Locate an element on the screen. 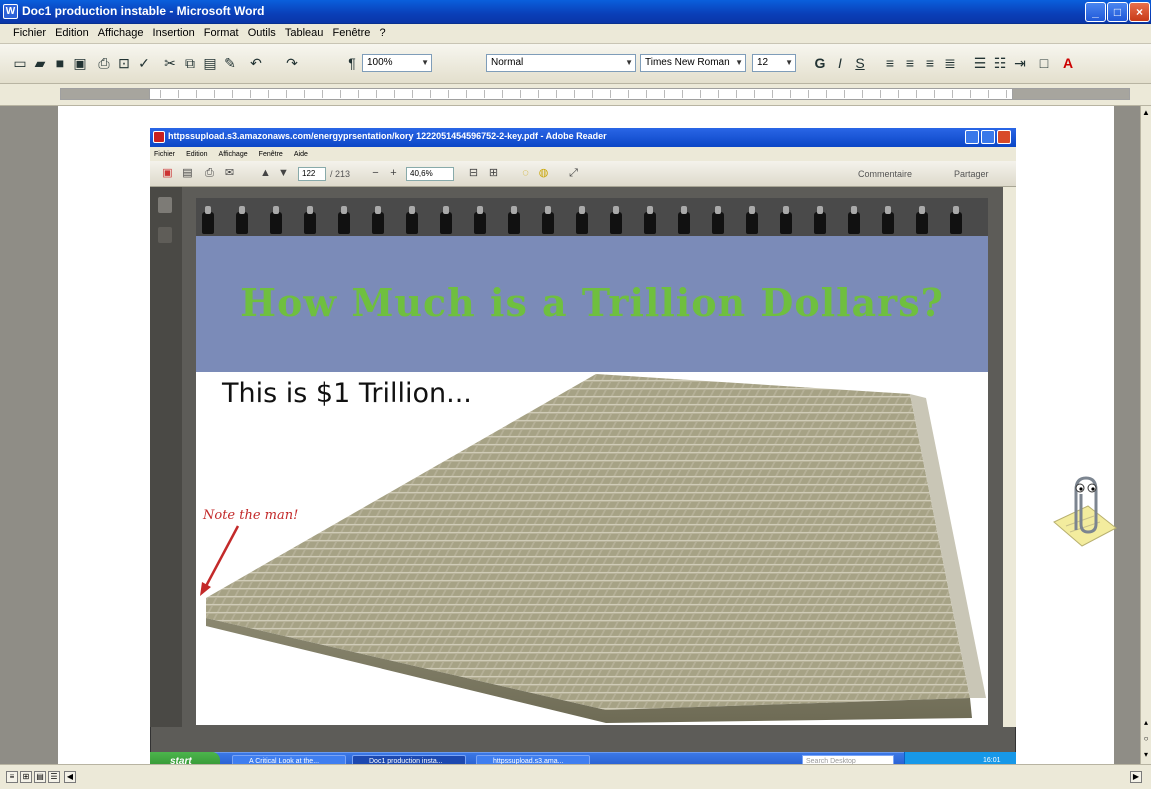 The image size is (1151, 789). page-total: / 213 is located at coordinates (340, 174).